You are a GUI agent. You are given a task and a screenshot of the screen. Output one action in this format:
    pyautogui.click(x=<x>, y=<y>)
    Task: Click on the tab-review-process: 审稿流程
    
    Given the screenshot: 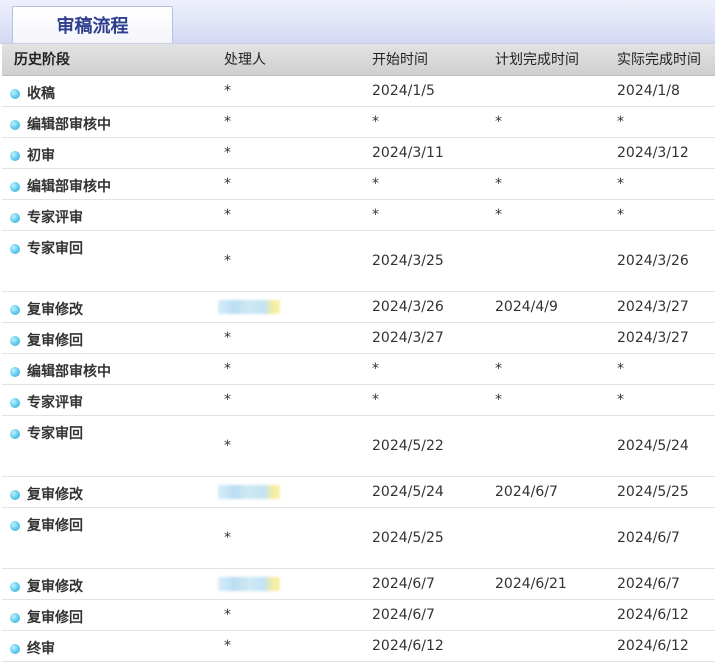 What is the action you would take?
    pyautogui.click(x=92, y=24)
    